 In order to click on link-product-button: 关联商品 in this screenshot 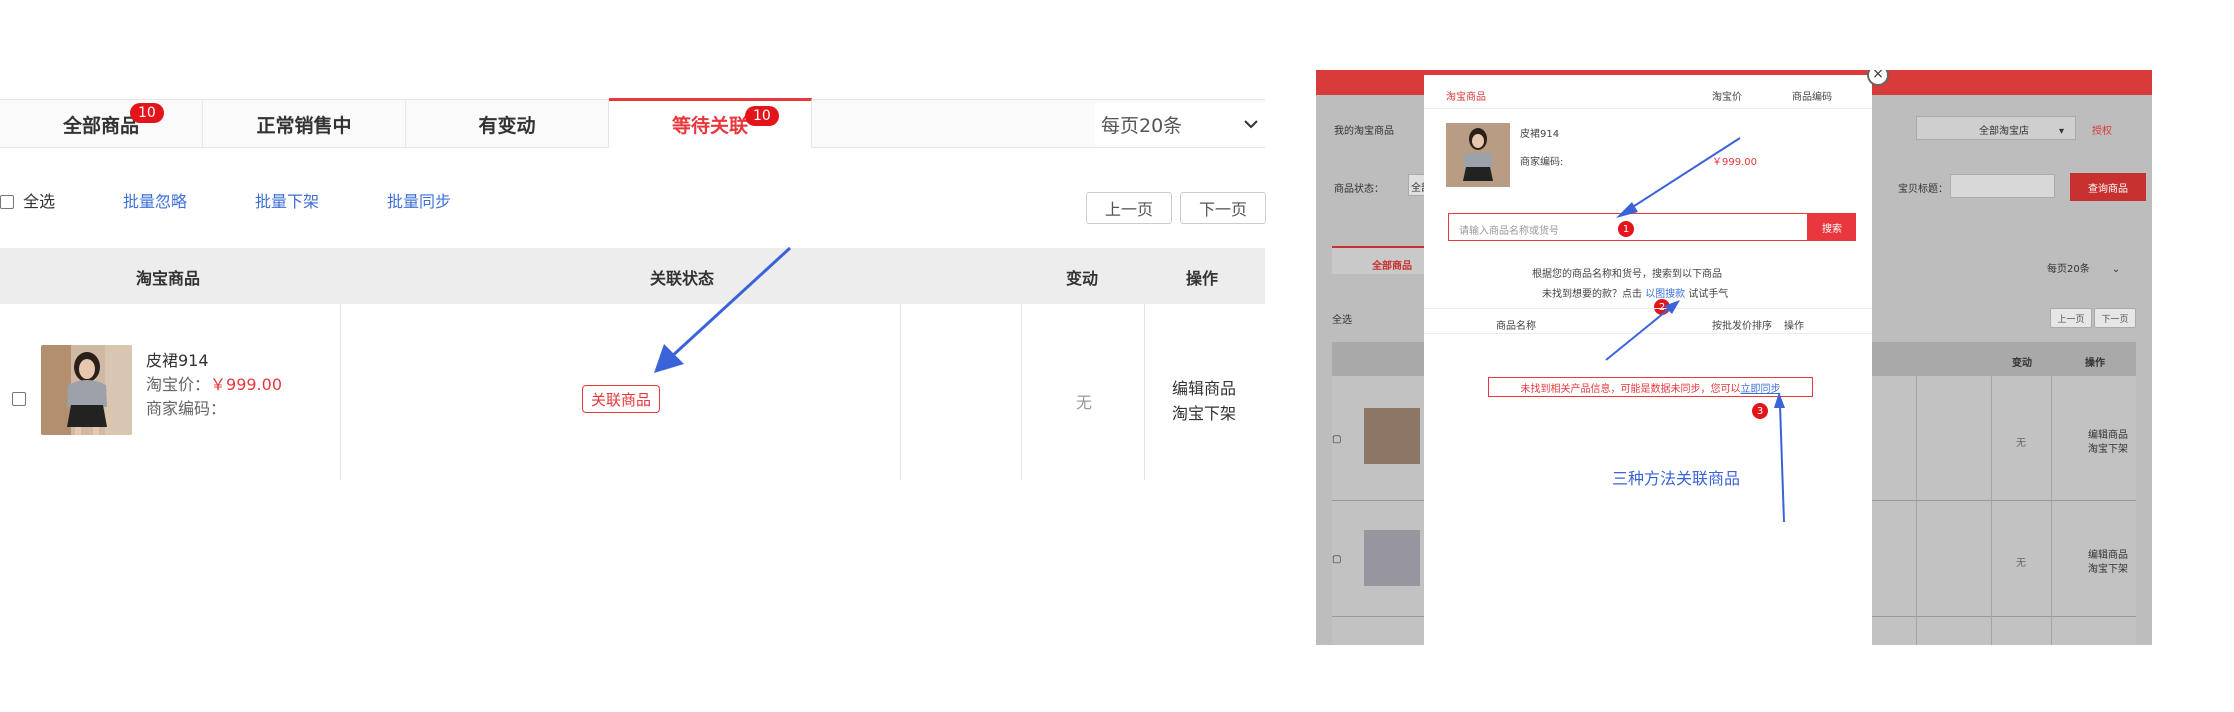, I will do `click(621, 399)`.